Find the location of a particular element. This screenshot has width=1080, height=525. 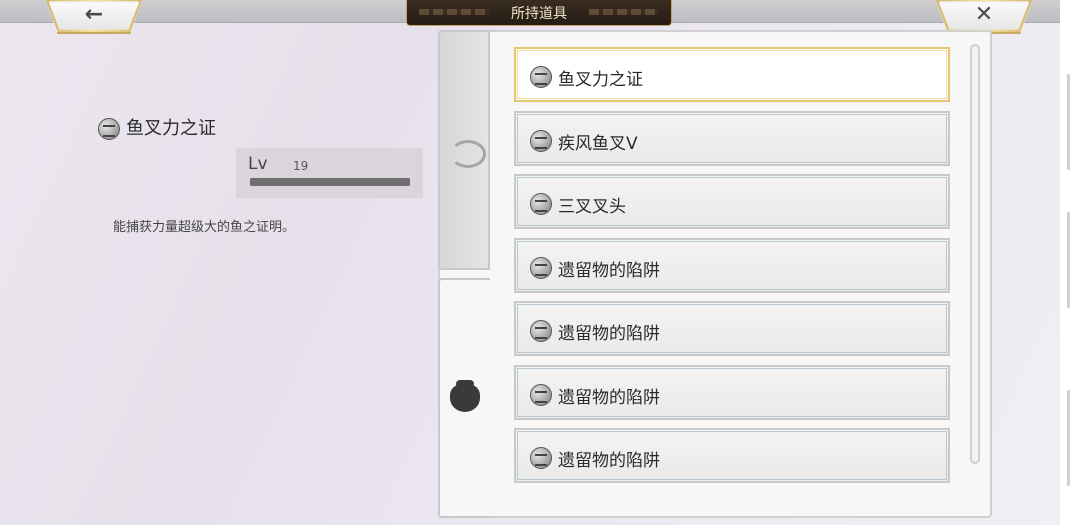

close-icon: ✕ is located at coordinates (984, 14).